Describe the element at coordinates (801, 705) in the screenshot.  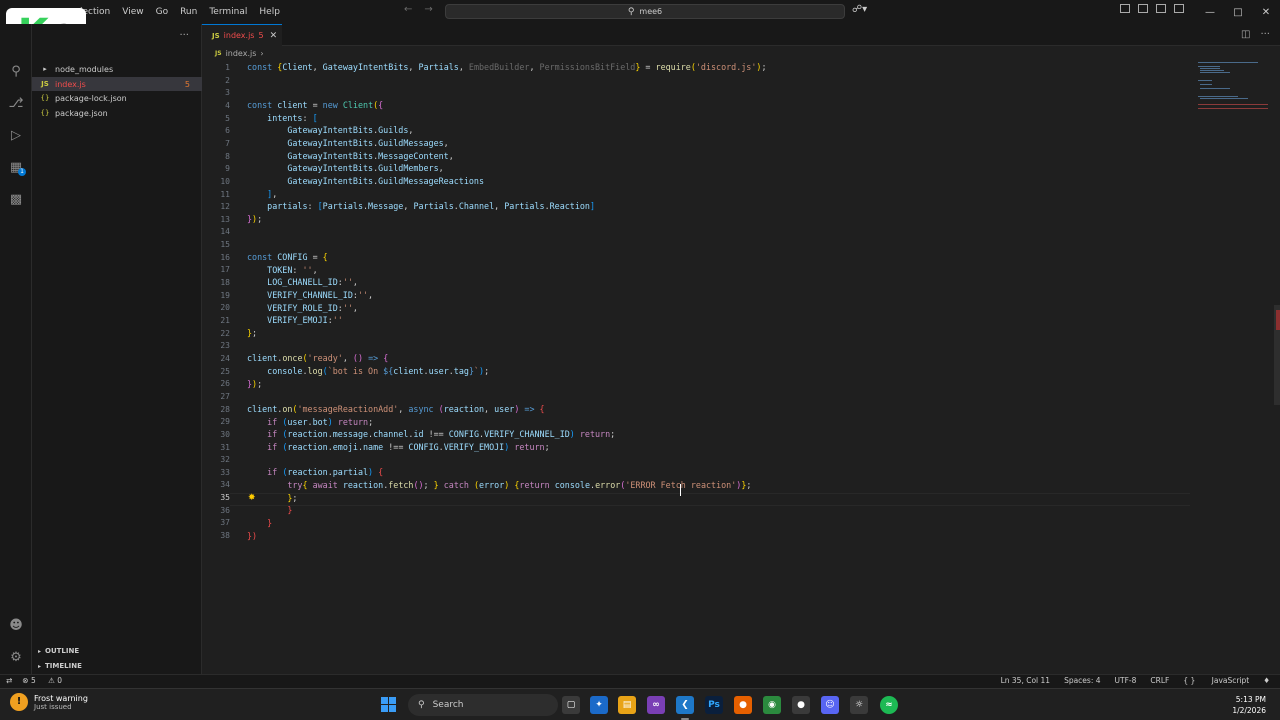
I see `app-icon: ●` at that location.